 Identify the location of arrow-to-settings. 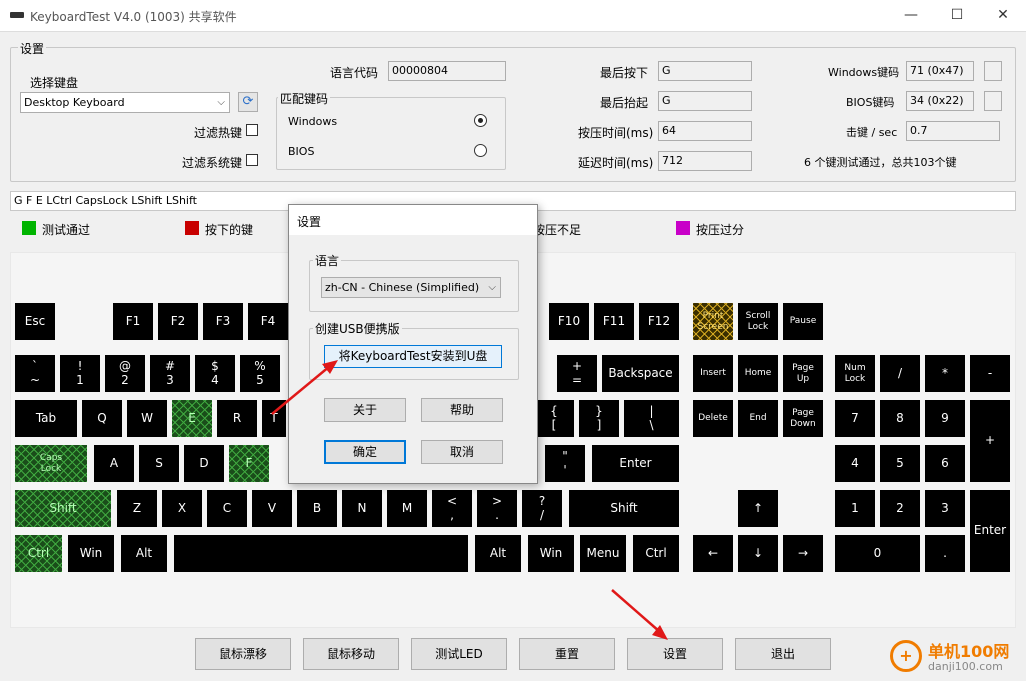
(636, 611).